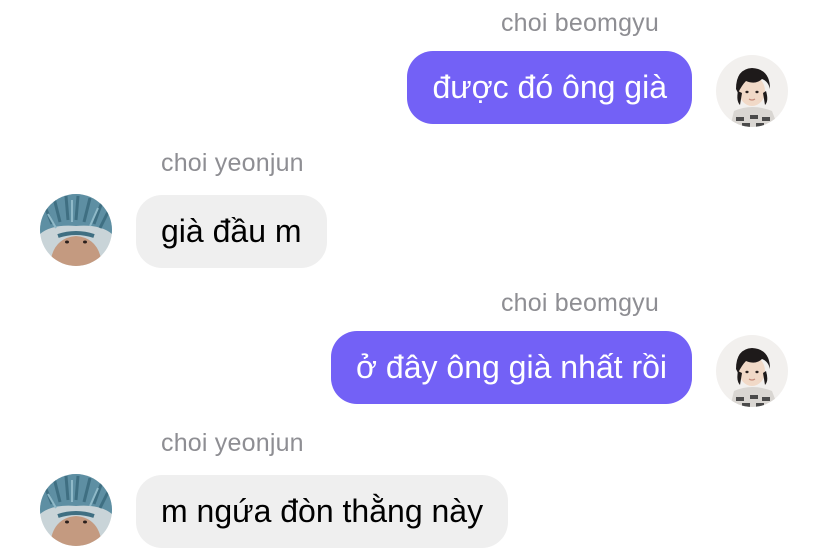 Image resolution: width=828 pixels, height=554 pixels. What do you see at coordinates (231, 231) in the screenshot?
I see `message-bubble: già đầu m` at bounding box center [231, 231].